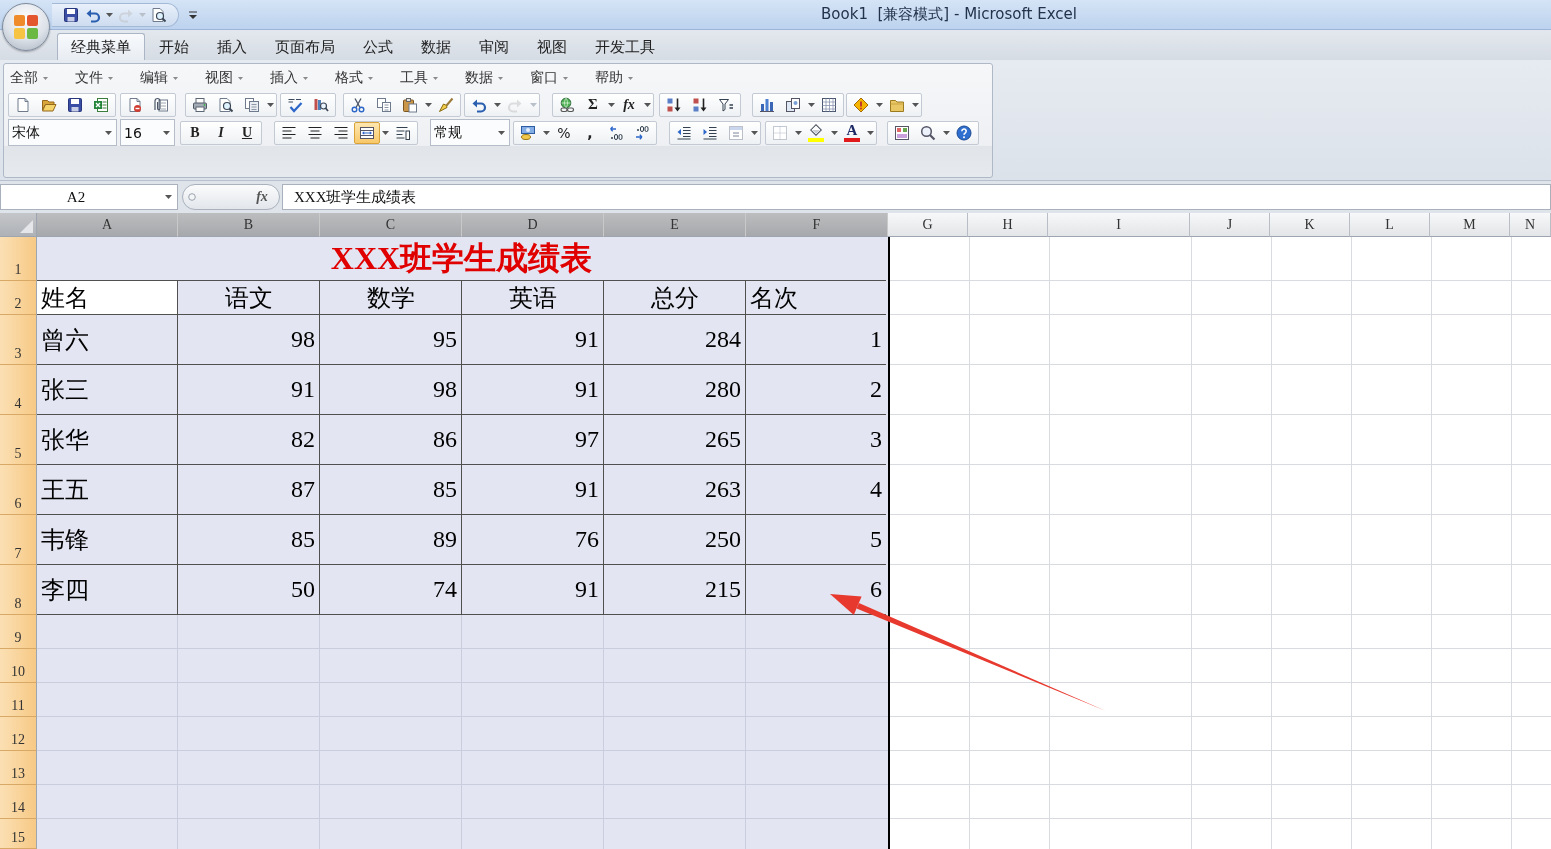  I want to click on print-preview-icon, so click(159, 14).